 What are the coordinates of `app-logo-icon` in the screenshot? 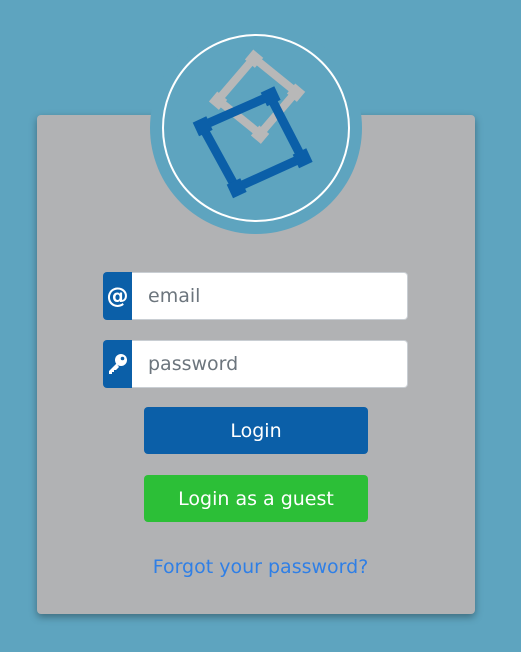 It's located at (252, 124).